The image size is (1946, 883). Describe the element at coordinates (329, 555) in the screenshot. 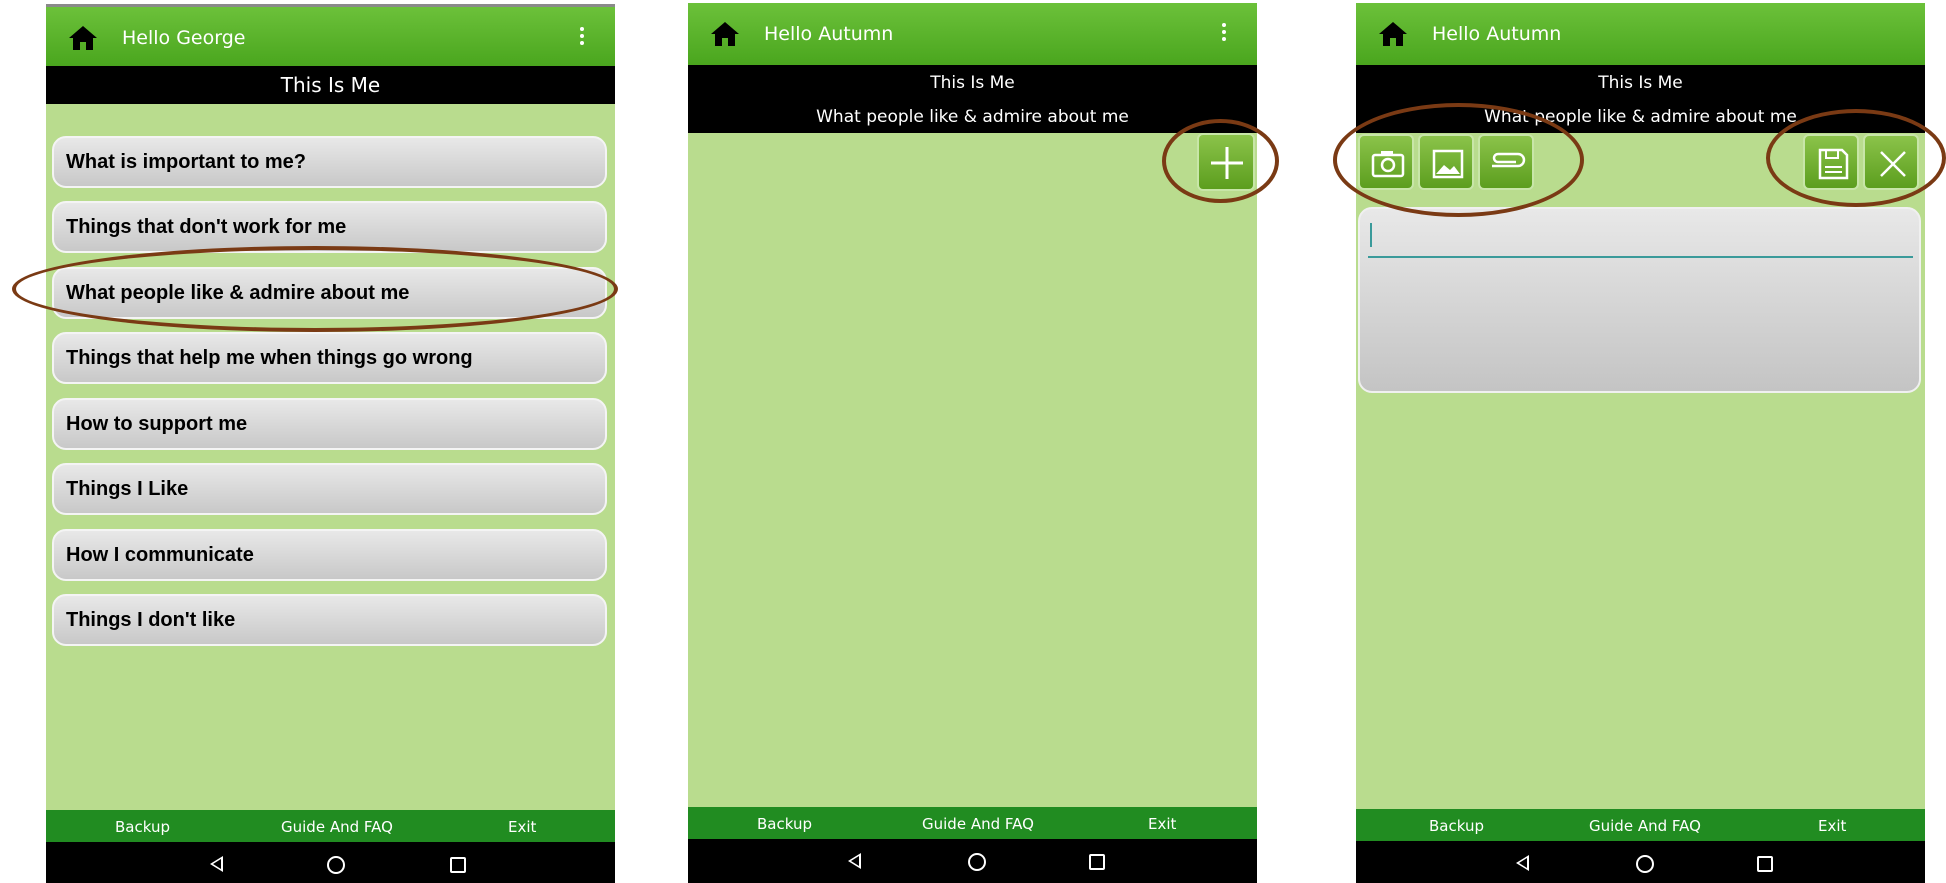

I see `list-item: How I communicate` at that location.